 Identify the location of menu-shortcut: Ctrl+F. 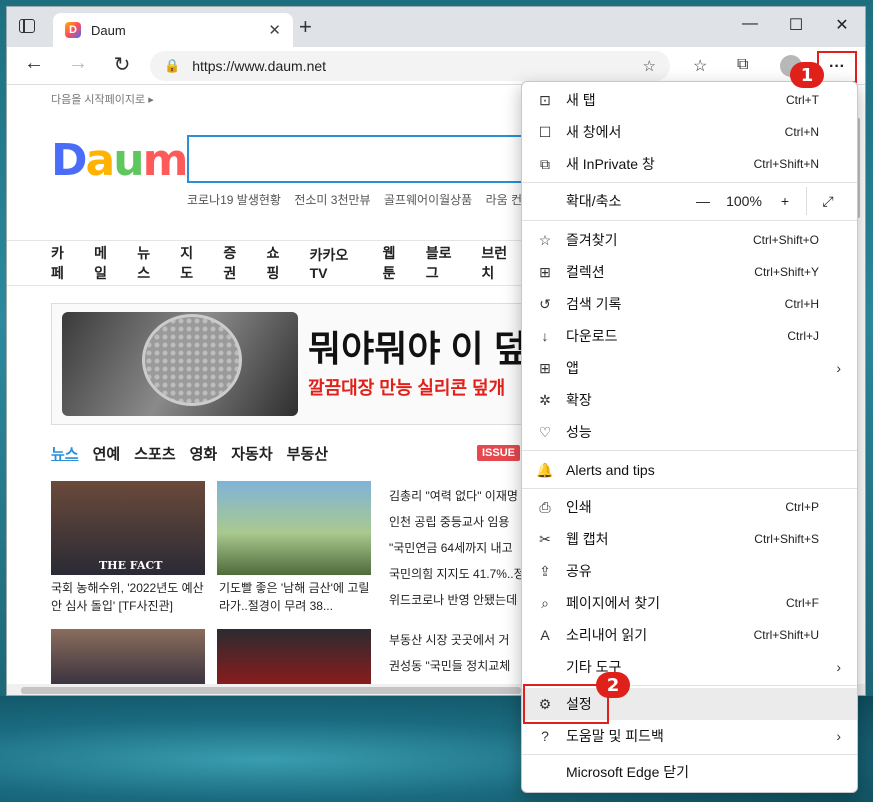
(802, 603).